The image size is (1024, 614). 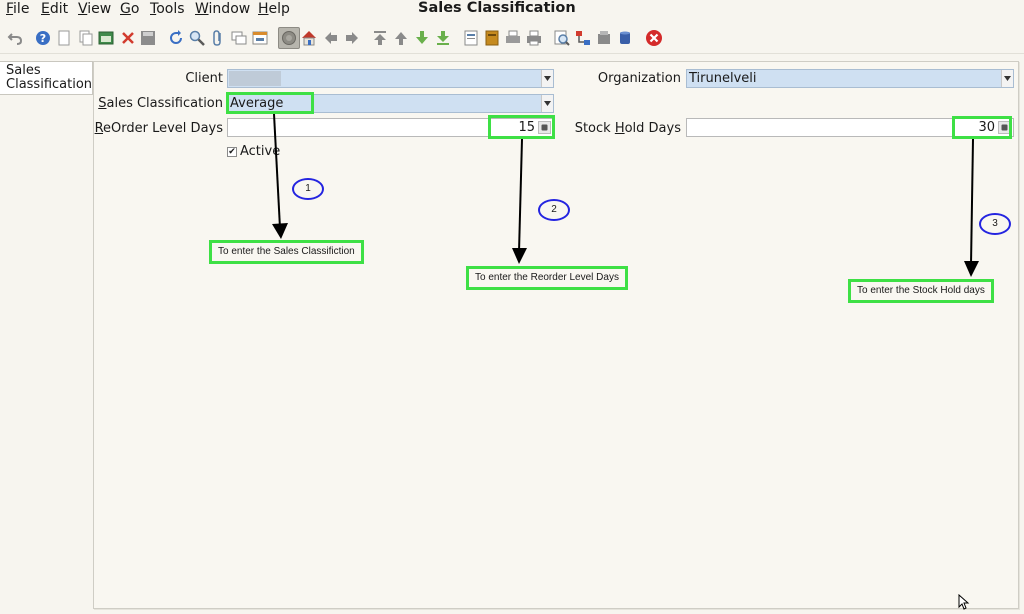 What do you see at coordinates (534, 38) in the screenshot?
I see `print-icon` at bounding box center [534, 38].